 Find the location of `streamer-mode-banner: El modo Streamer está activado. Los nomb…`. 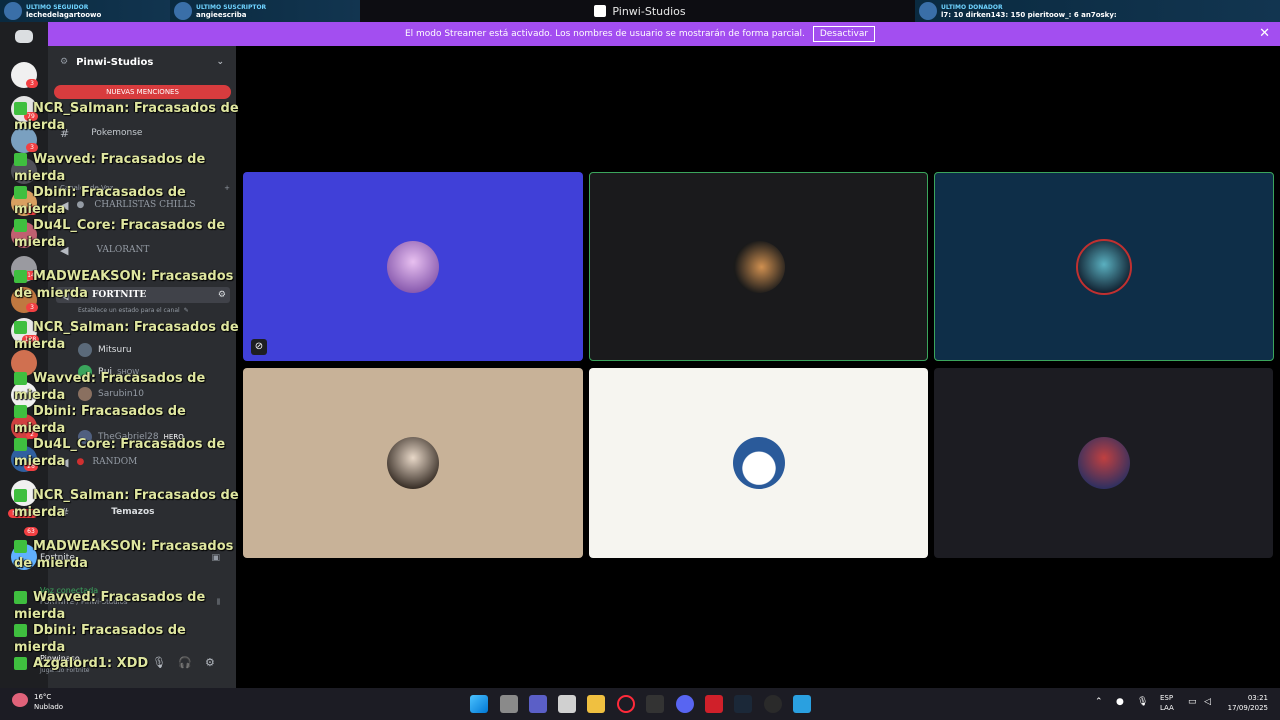

streamer-mode-banner: El modo Streamer está activado. Los nomb… is located at coordinates (640, 34).